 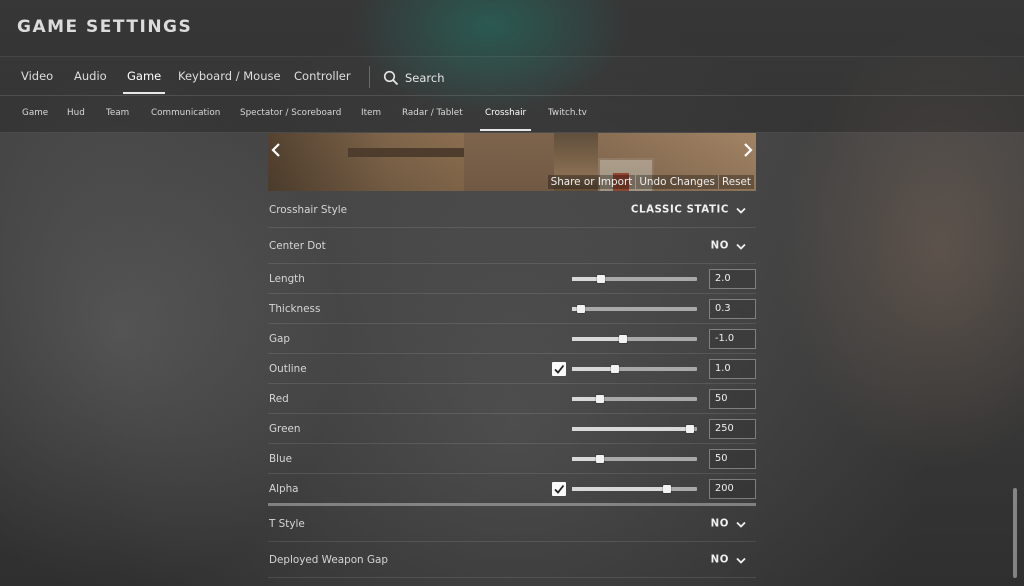 What do you see at coordinates (432, 119) in the screenshot?
I see `subtab-radar-tablet: Radar / Tablet` at bounding box center [432, 119].